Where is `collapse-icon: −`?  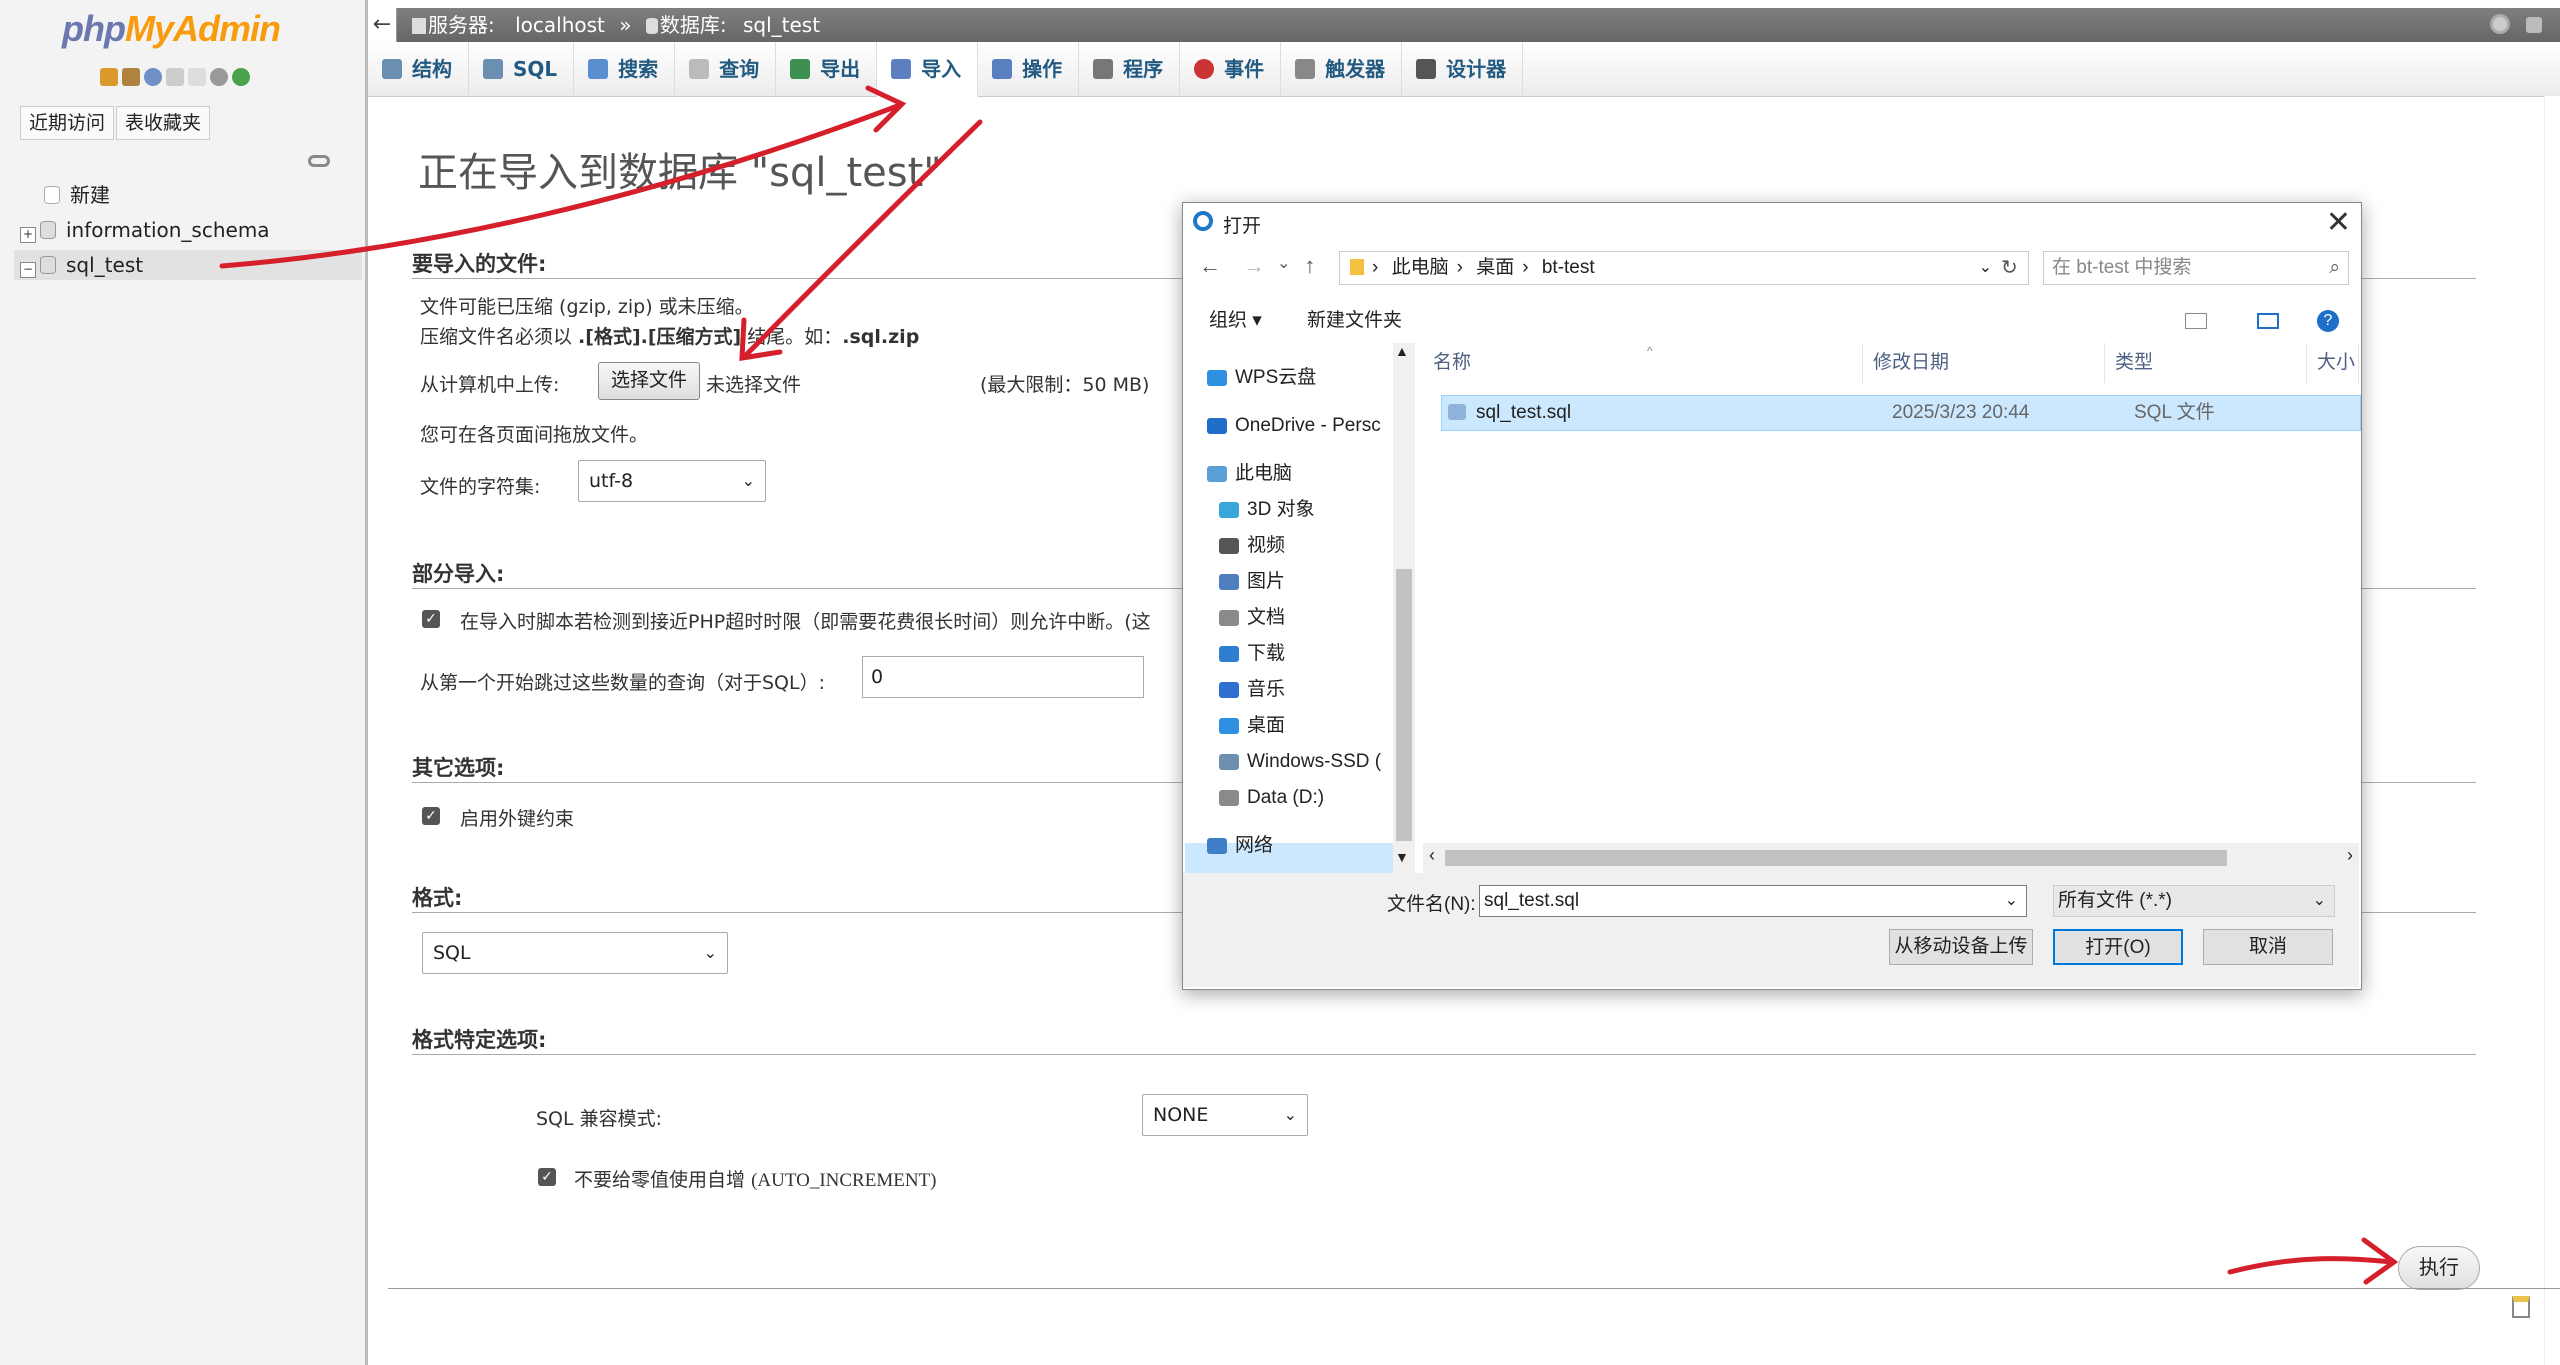 collapse-icon: − is located at coordinates (28, 270).